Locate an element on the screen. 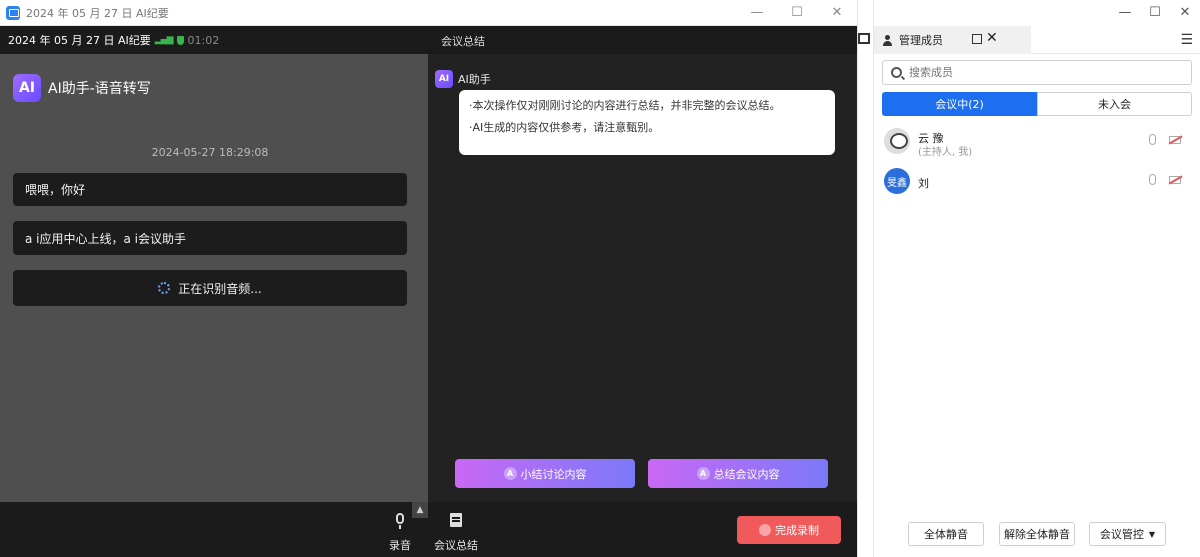 The height and width of the screenshot is (557, 1200). window-controls: — ☐ ✕ is located at coordinates (797, 13).